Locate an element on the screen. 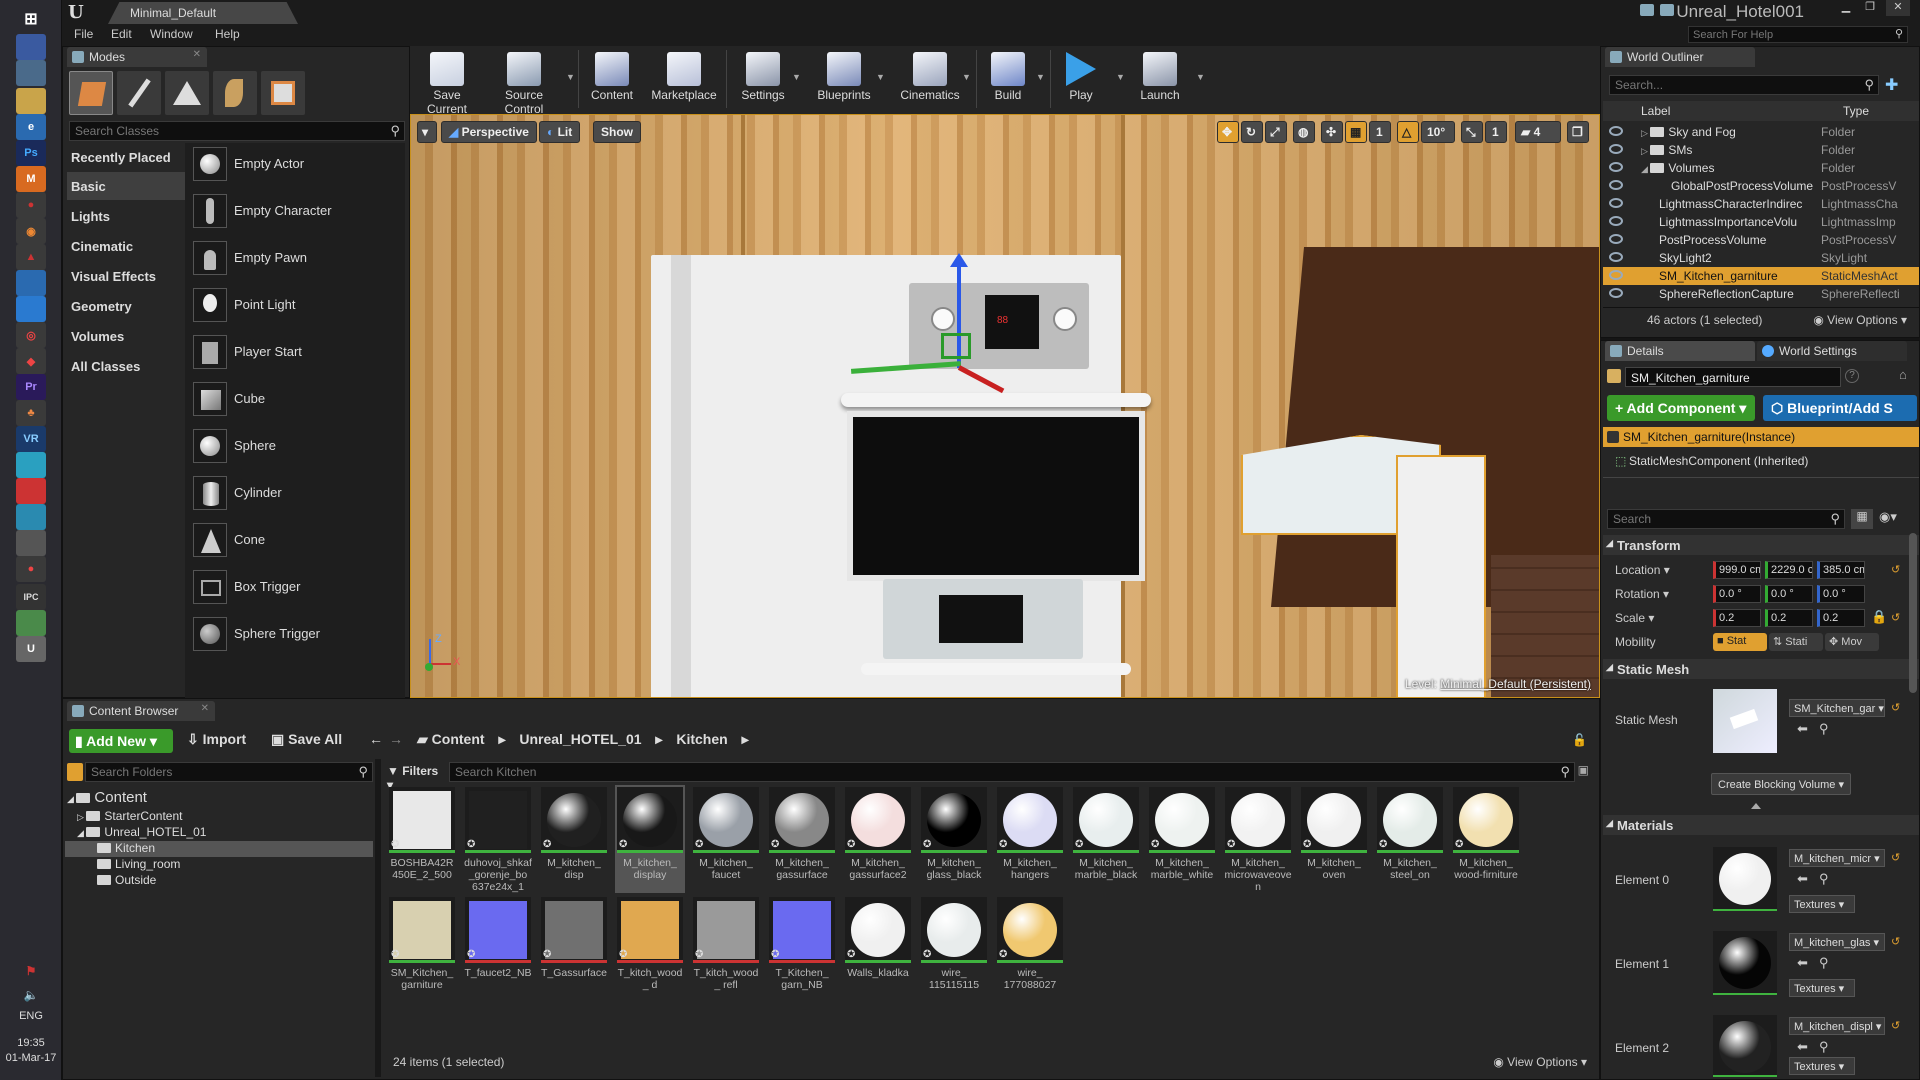  place-mode-button is located at coordinates (91, 93).